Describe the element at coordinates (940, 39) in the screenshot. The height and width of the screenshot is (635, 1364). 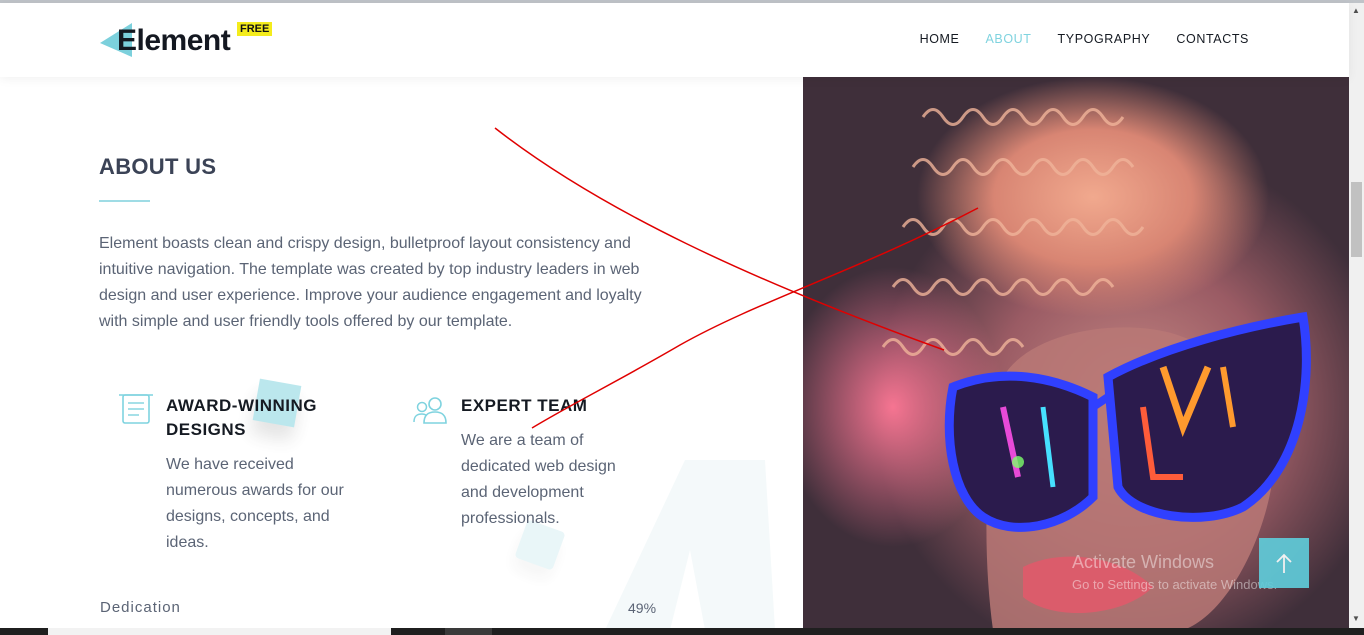
I see `nav-home: HOME` at that location.